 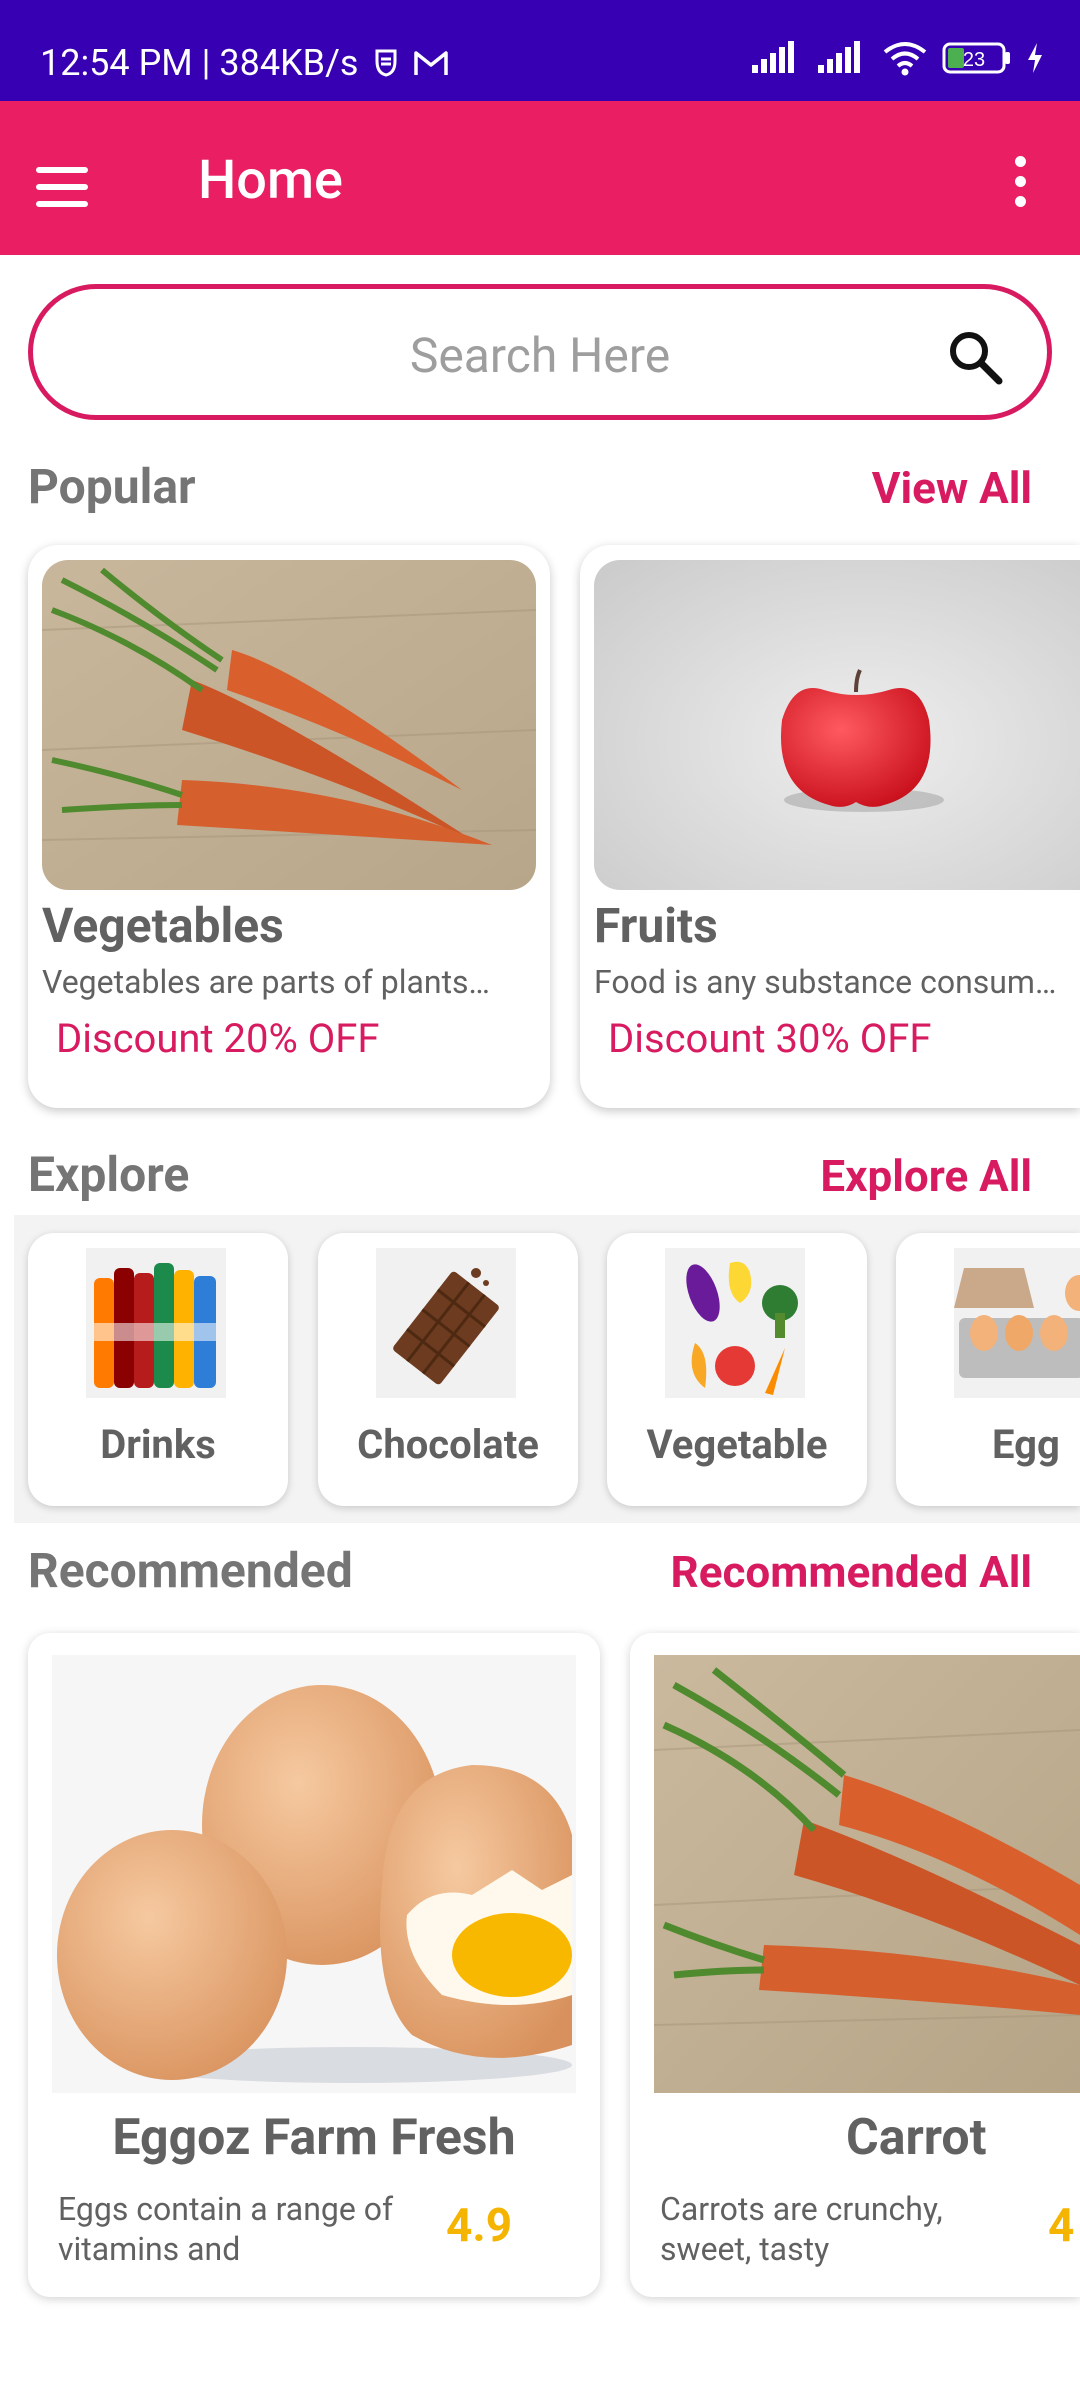 What do you see at coordinates (430, 63) in the screenshot?
I see `gmail-icon` at bounding box center [430, 63].